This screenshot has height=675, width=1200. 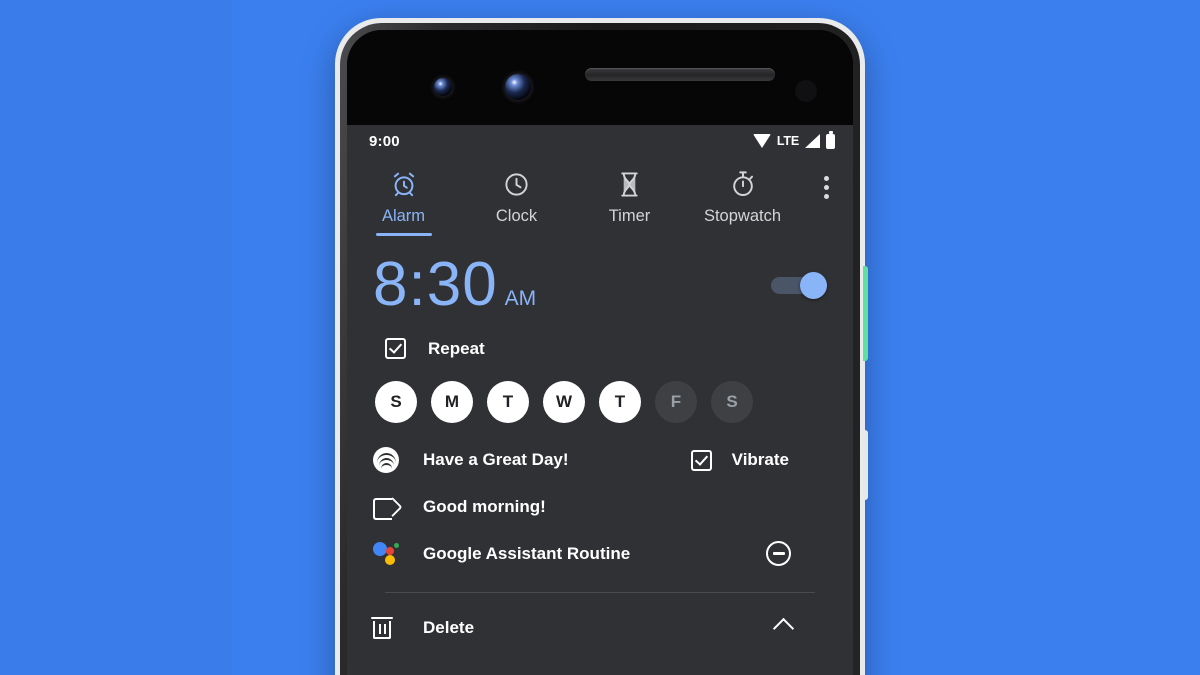 What do you see at coordinates (830, 140) in the screenshot?
I see `battery-icon` at bounding box center [830, 140].